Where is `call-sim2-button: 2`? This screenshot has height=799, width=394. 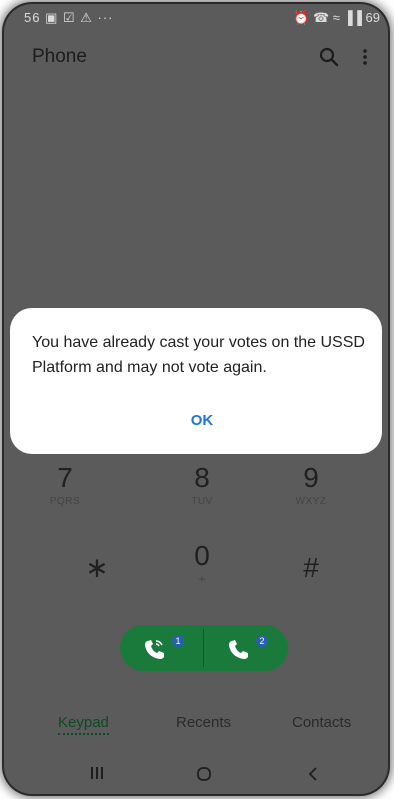
call-sim2-button: 2 is located at coordinates (246, 648).